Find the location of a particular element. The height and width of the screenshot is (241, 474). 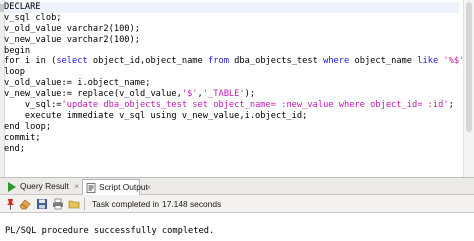

code-token: begin is located at coordinates (17, 50).